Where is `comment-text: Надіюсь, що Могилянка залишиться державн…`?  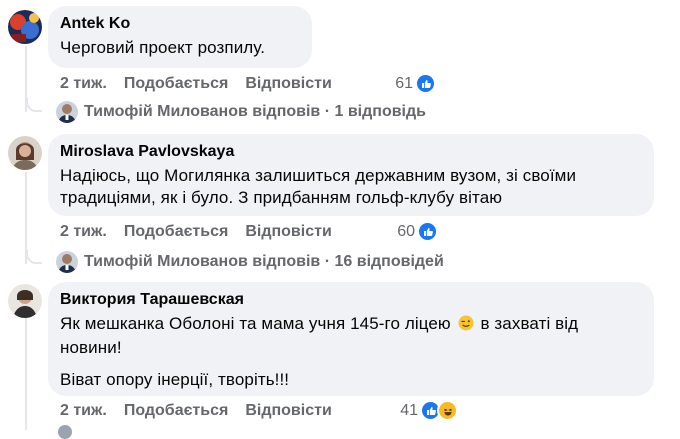
comment-text: Надіюсь, що Могилянка залишиться державн… is located at coordinates (318, 186).